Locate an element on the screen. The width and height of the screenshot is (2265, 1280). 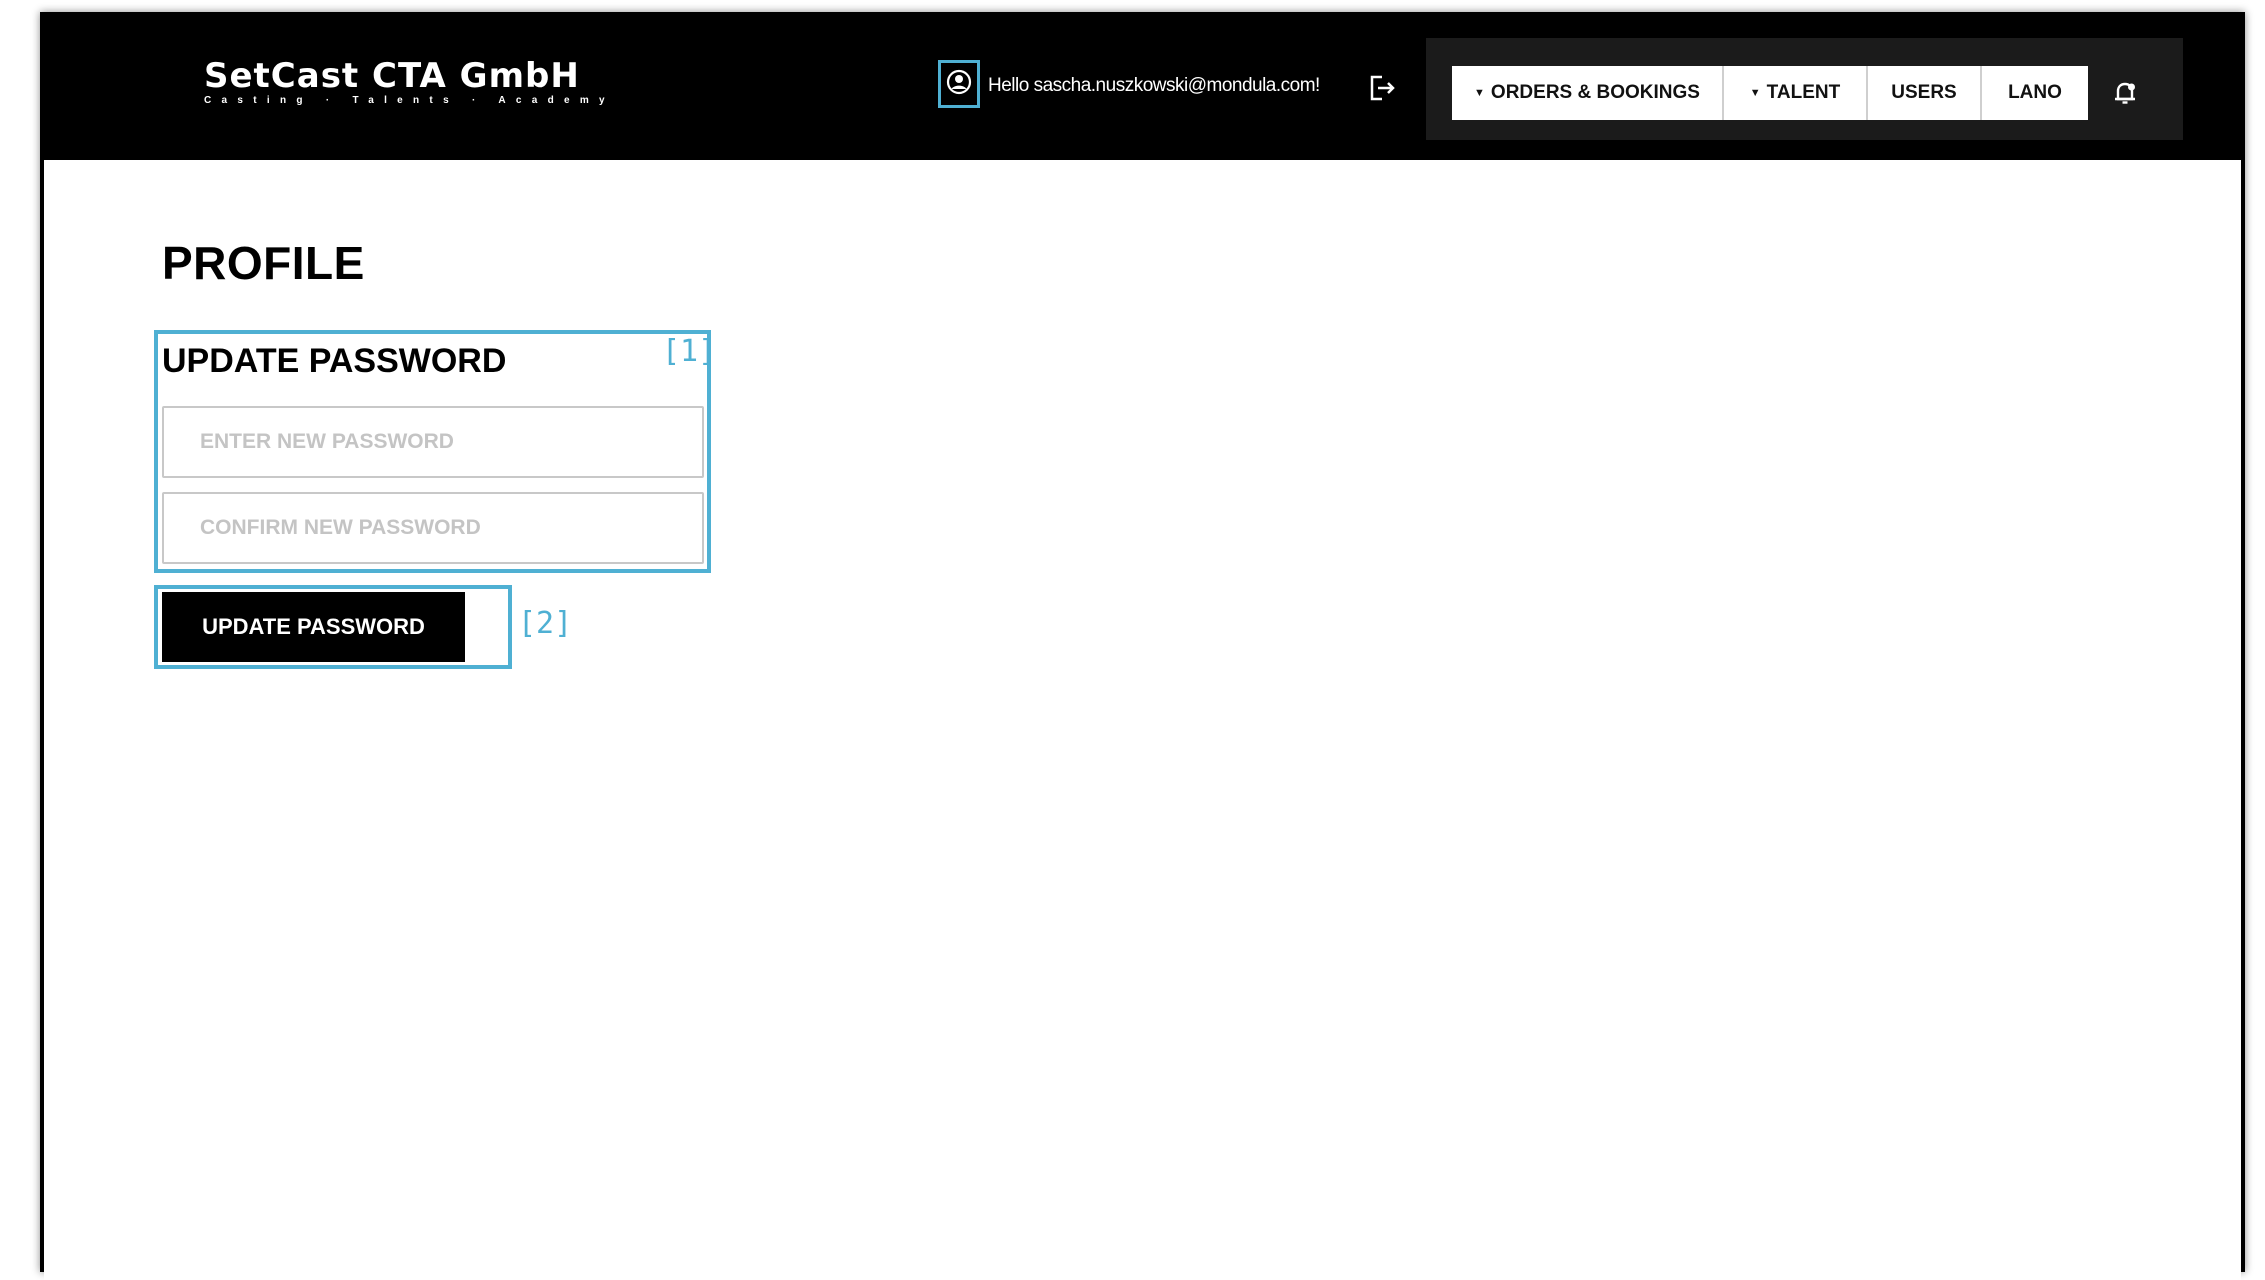
nav-orders-bookings-label: ORDERS & BOOKINGS is located at coordinates (1595, 92).